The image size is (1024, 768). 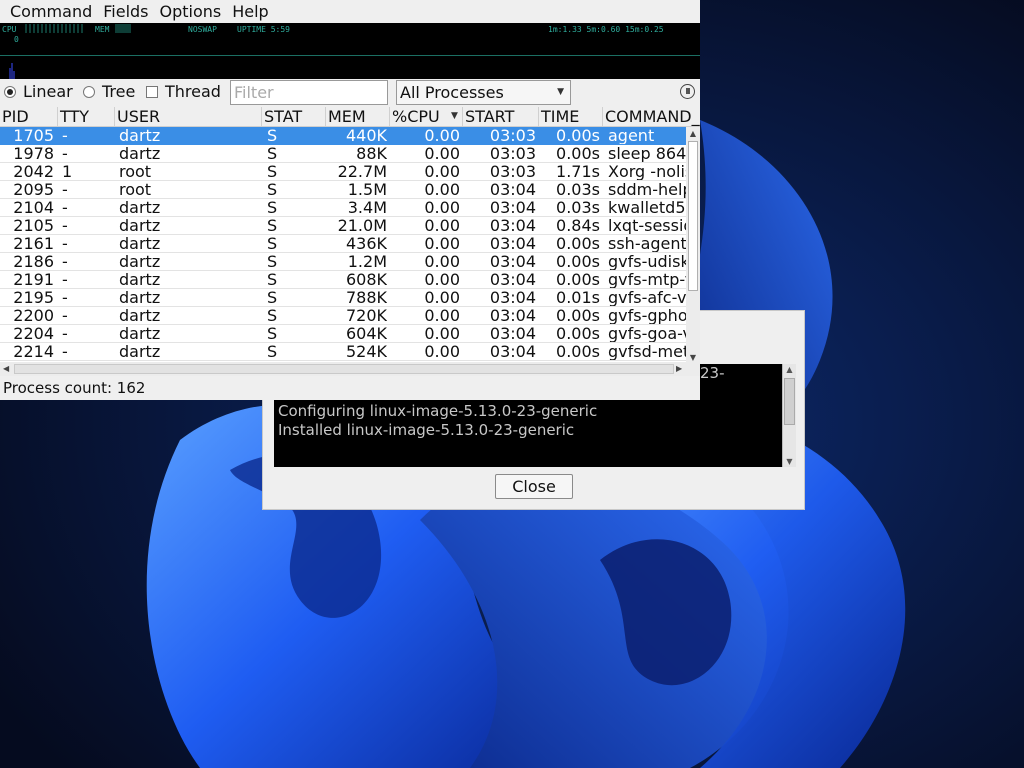 I want to click on log-scroll-thumb, so click(x=789, y=401).